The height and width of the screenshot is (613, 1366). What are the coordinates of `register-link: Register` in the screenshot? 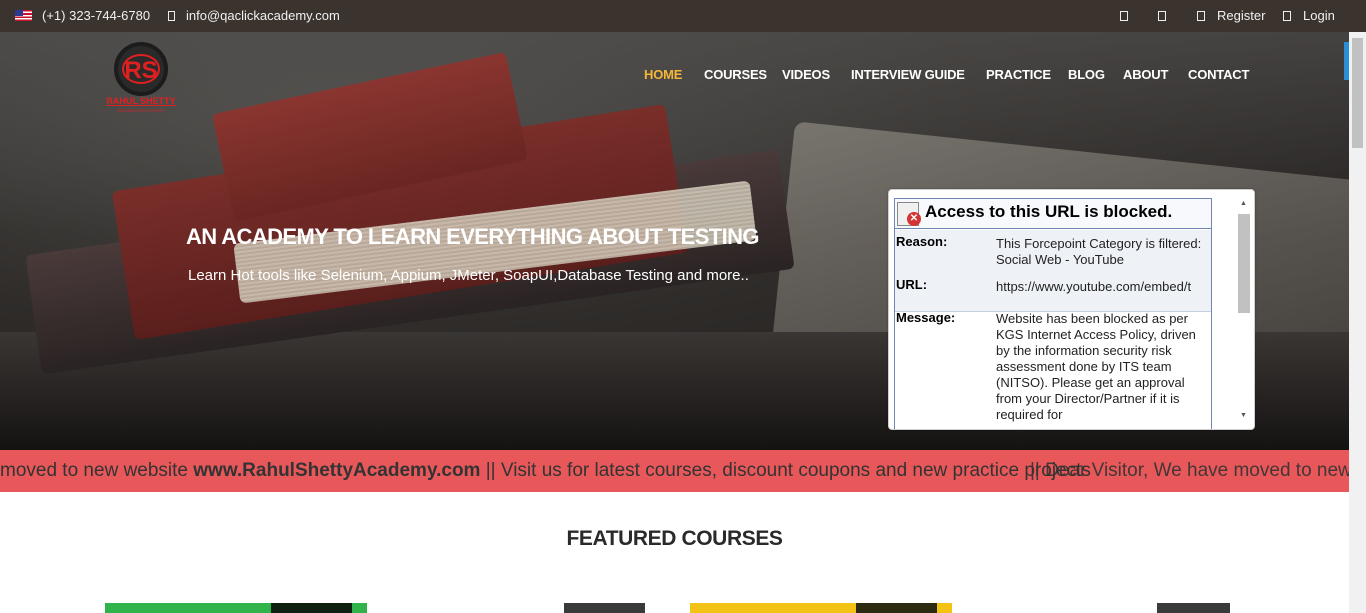 It's located at (1241, 15).